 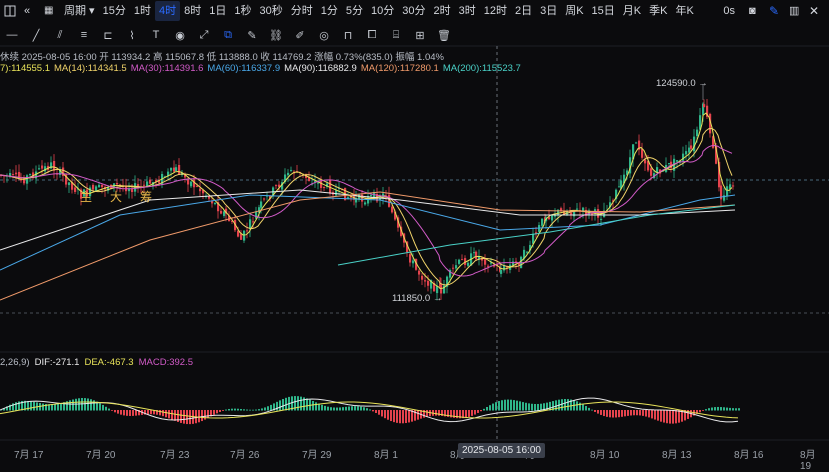 I want to click on macd-item: MACD:392.5, so click(x=165, y=362).